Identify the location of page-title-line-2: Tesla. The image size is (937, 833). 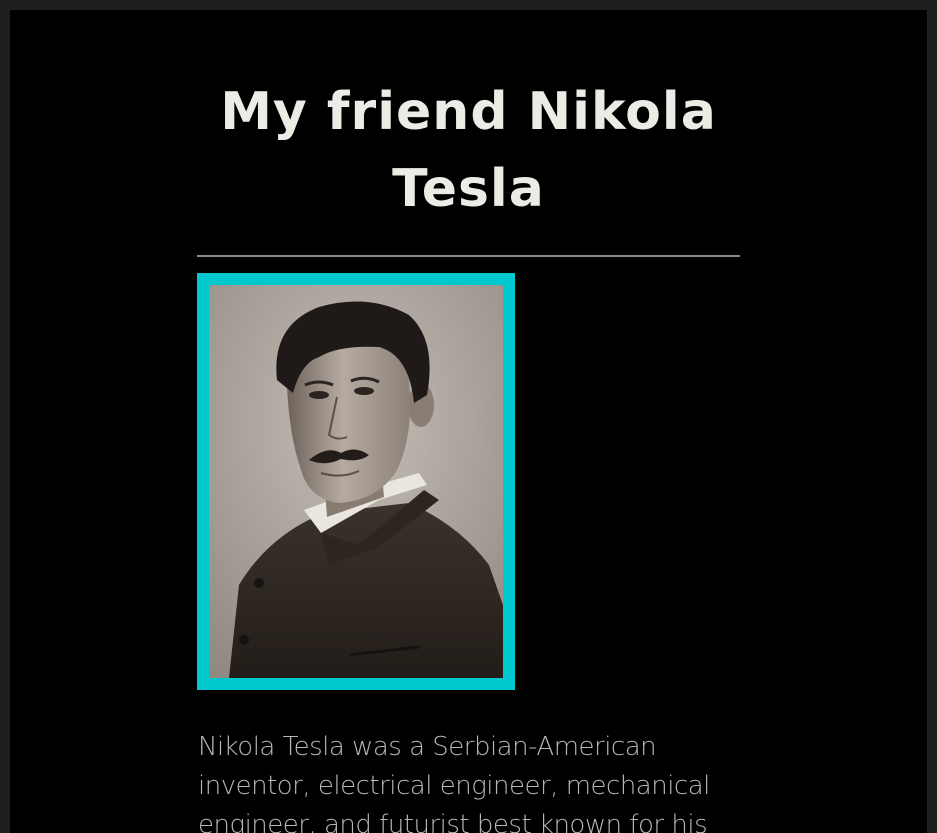
(468, 189).